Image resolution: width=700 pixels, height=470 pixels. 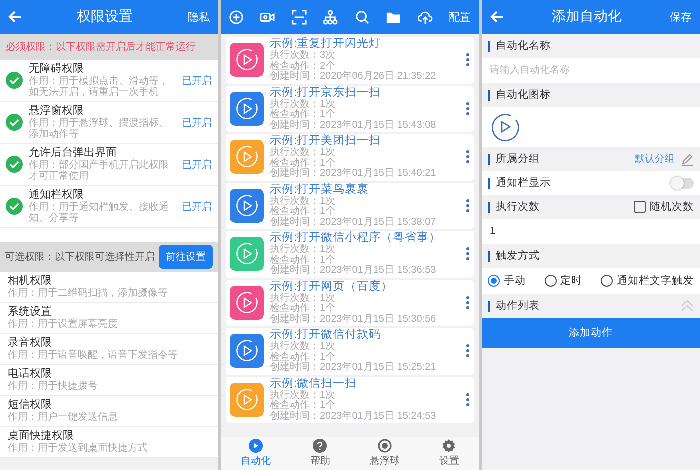 What do you see at coordinates (332, 286) in the screenshot?
I see `automation-title: 示例:打开网页（百度）` at bounding box center [332, 286].